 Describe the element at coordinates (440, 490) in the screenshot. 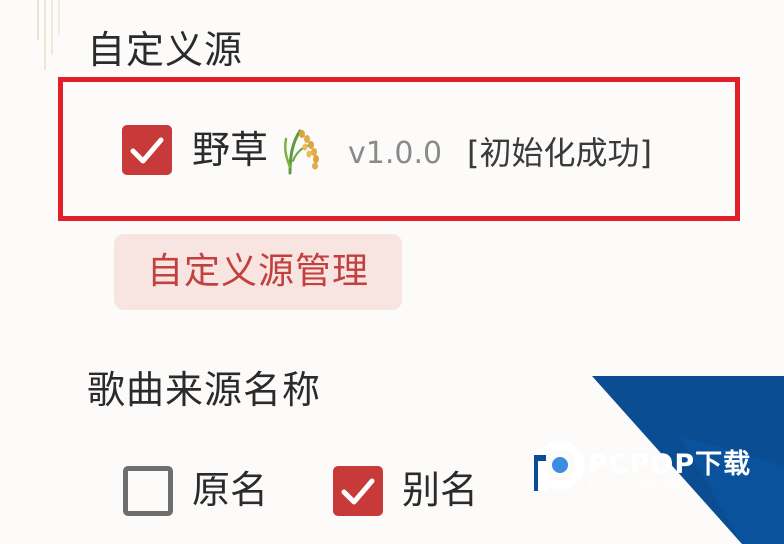

I see `option-alias-label: 别名` at that location.